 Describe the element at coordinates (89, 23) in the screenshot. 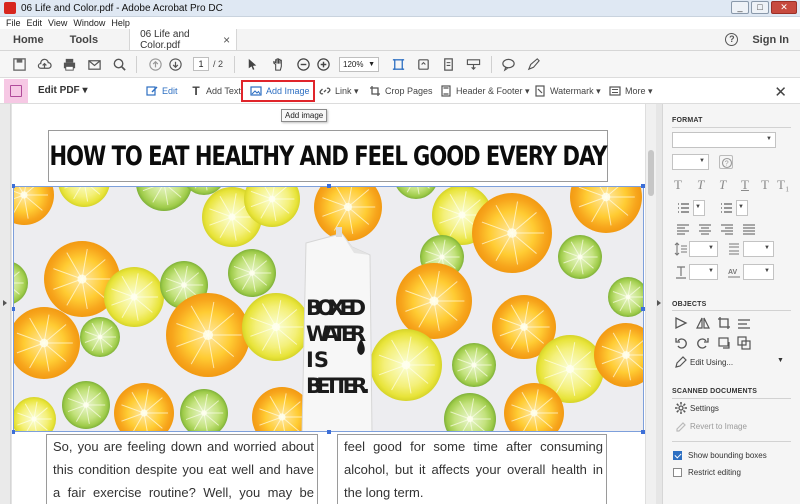

I see `menu-window: Window` at that location.